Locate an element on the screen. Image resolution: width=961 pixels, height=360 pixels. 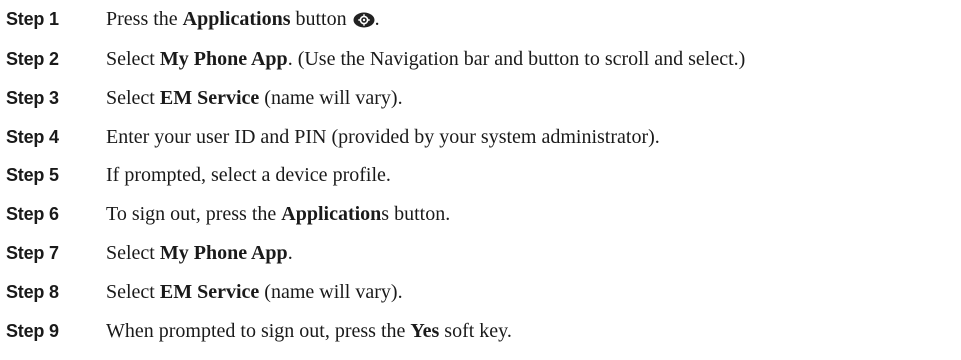
instruction-text: If prompted, select a device profile. is located at coordinates (248, 174).